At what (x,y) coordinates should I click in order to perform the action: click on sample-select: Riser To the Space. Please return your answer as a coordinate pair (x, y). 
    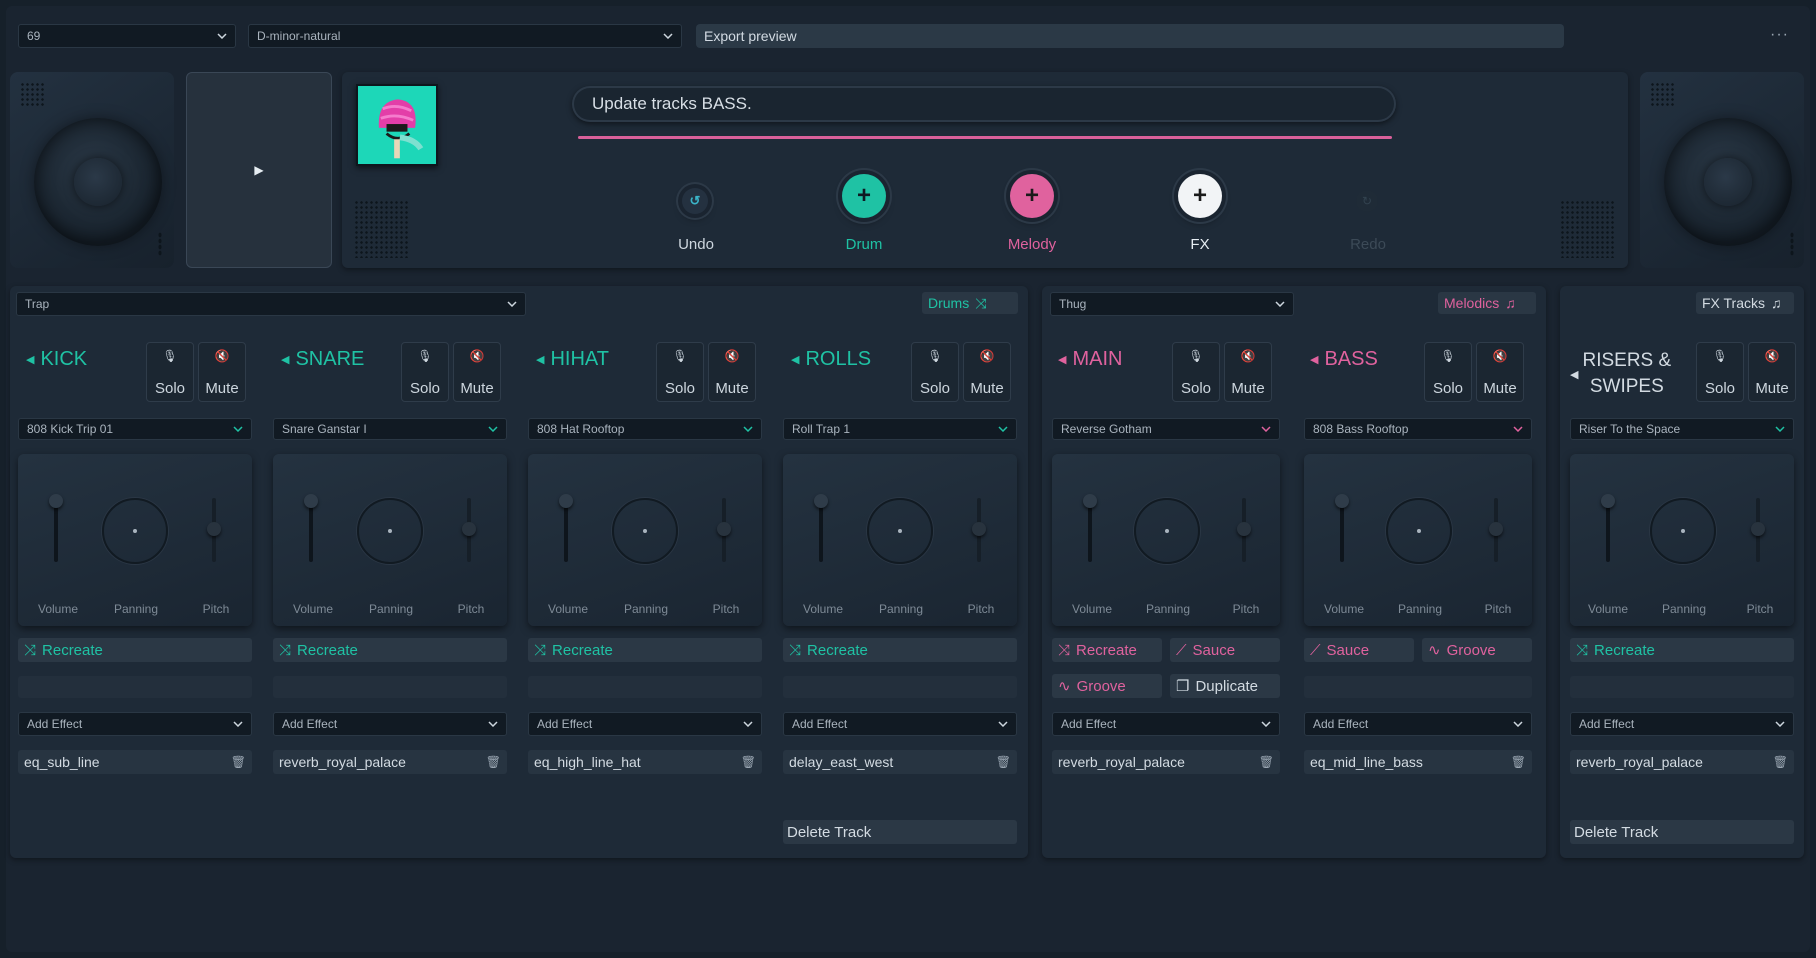
    Looking at the image, I should click on (1682, 429).